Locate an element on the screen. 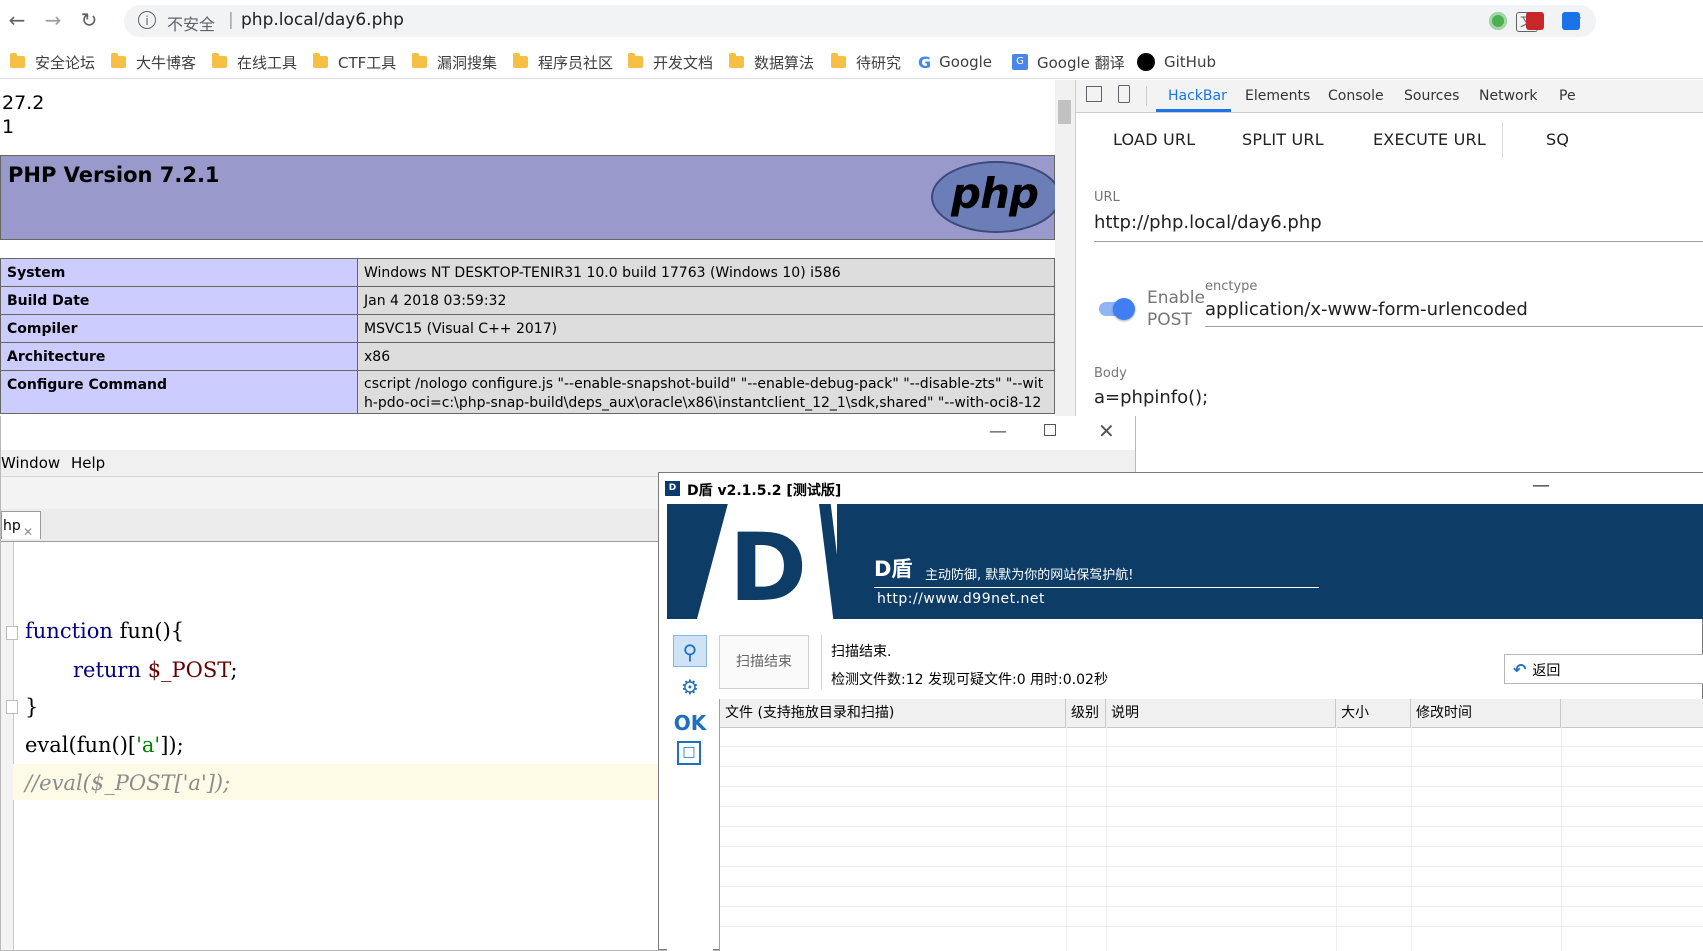  table-value: MSVC15 (Visual C++ 2017) is located at coordinates (706, 328).